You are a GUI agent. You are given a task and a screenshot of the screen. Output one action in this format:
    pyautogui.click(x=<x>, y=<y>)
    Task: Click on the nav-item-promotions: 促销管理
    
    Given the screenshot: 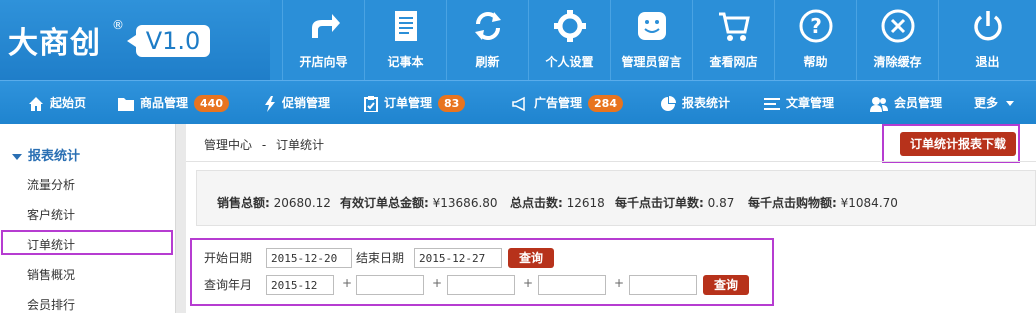 What is the action you would take?
    pyautogui.click(x=297, y=103)
    